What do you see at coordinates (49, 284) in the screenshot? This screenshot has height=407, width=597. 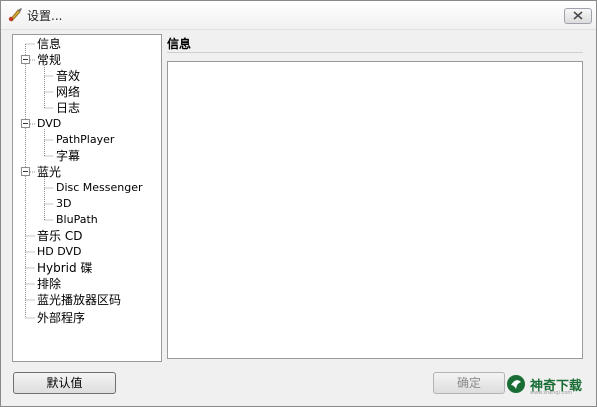 I see `tree-item-exclude: 排除` at bounding box center [49, 284].